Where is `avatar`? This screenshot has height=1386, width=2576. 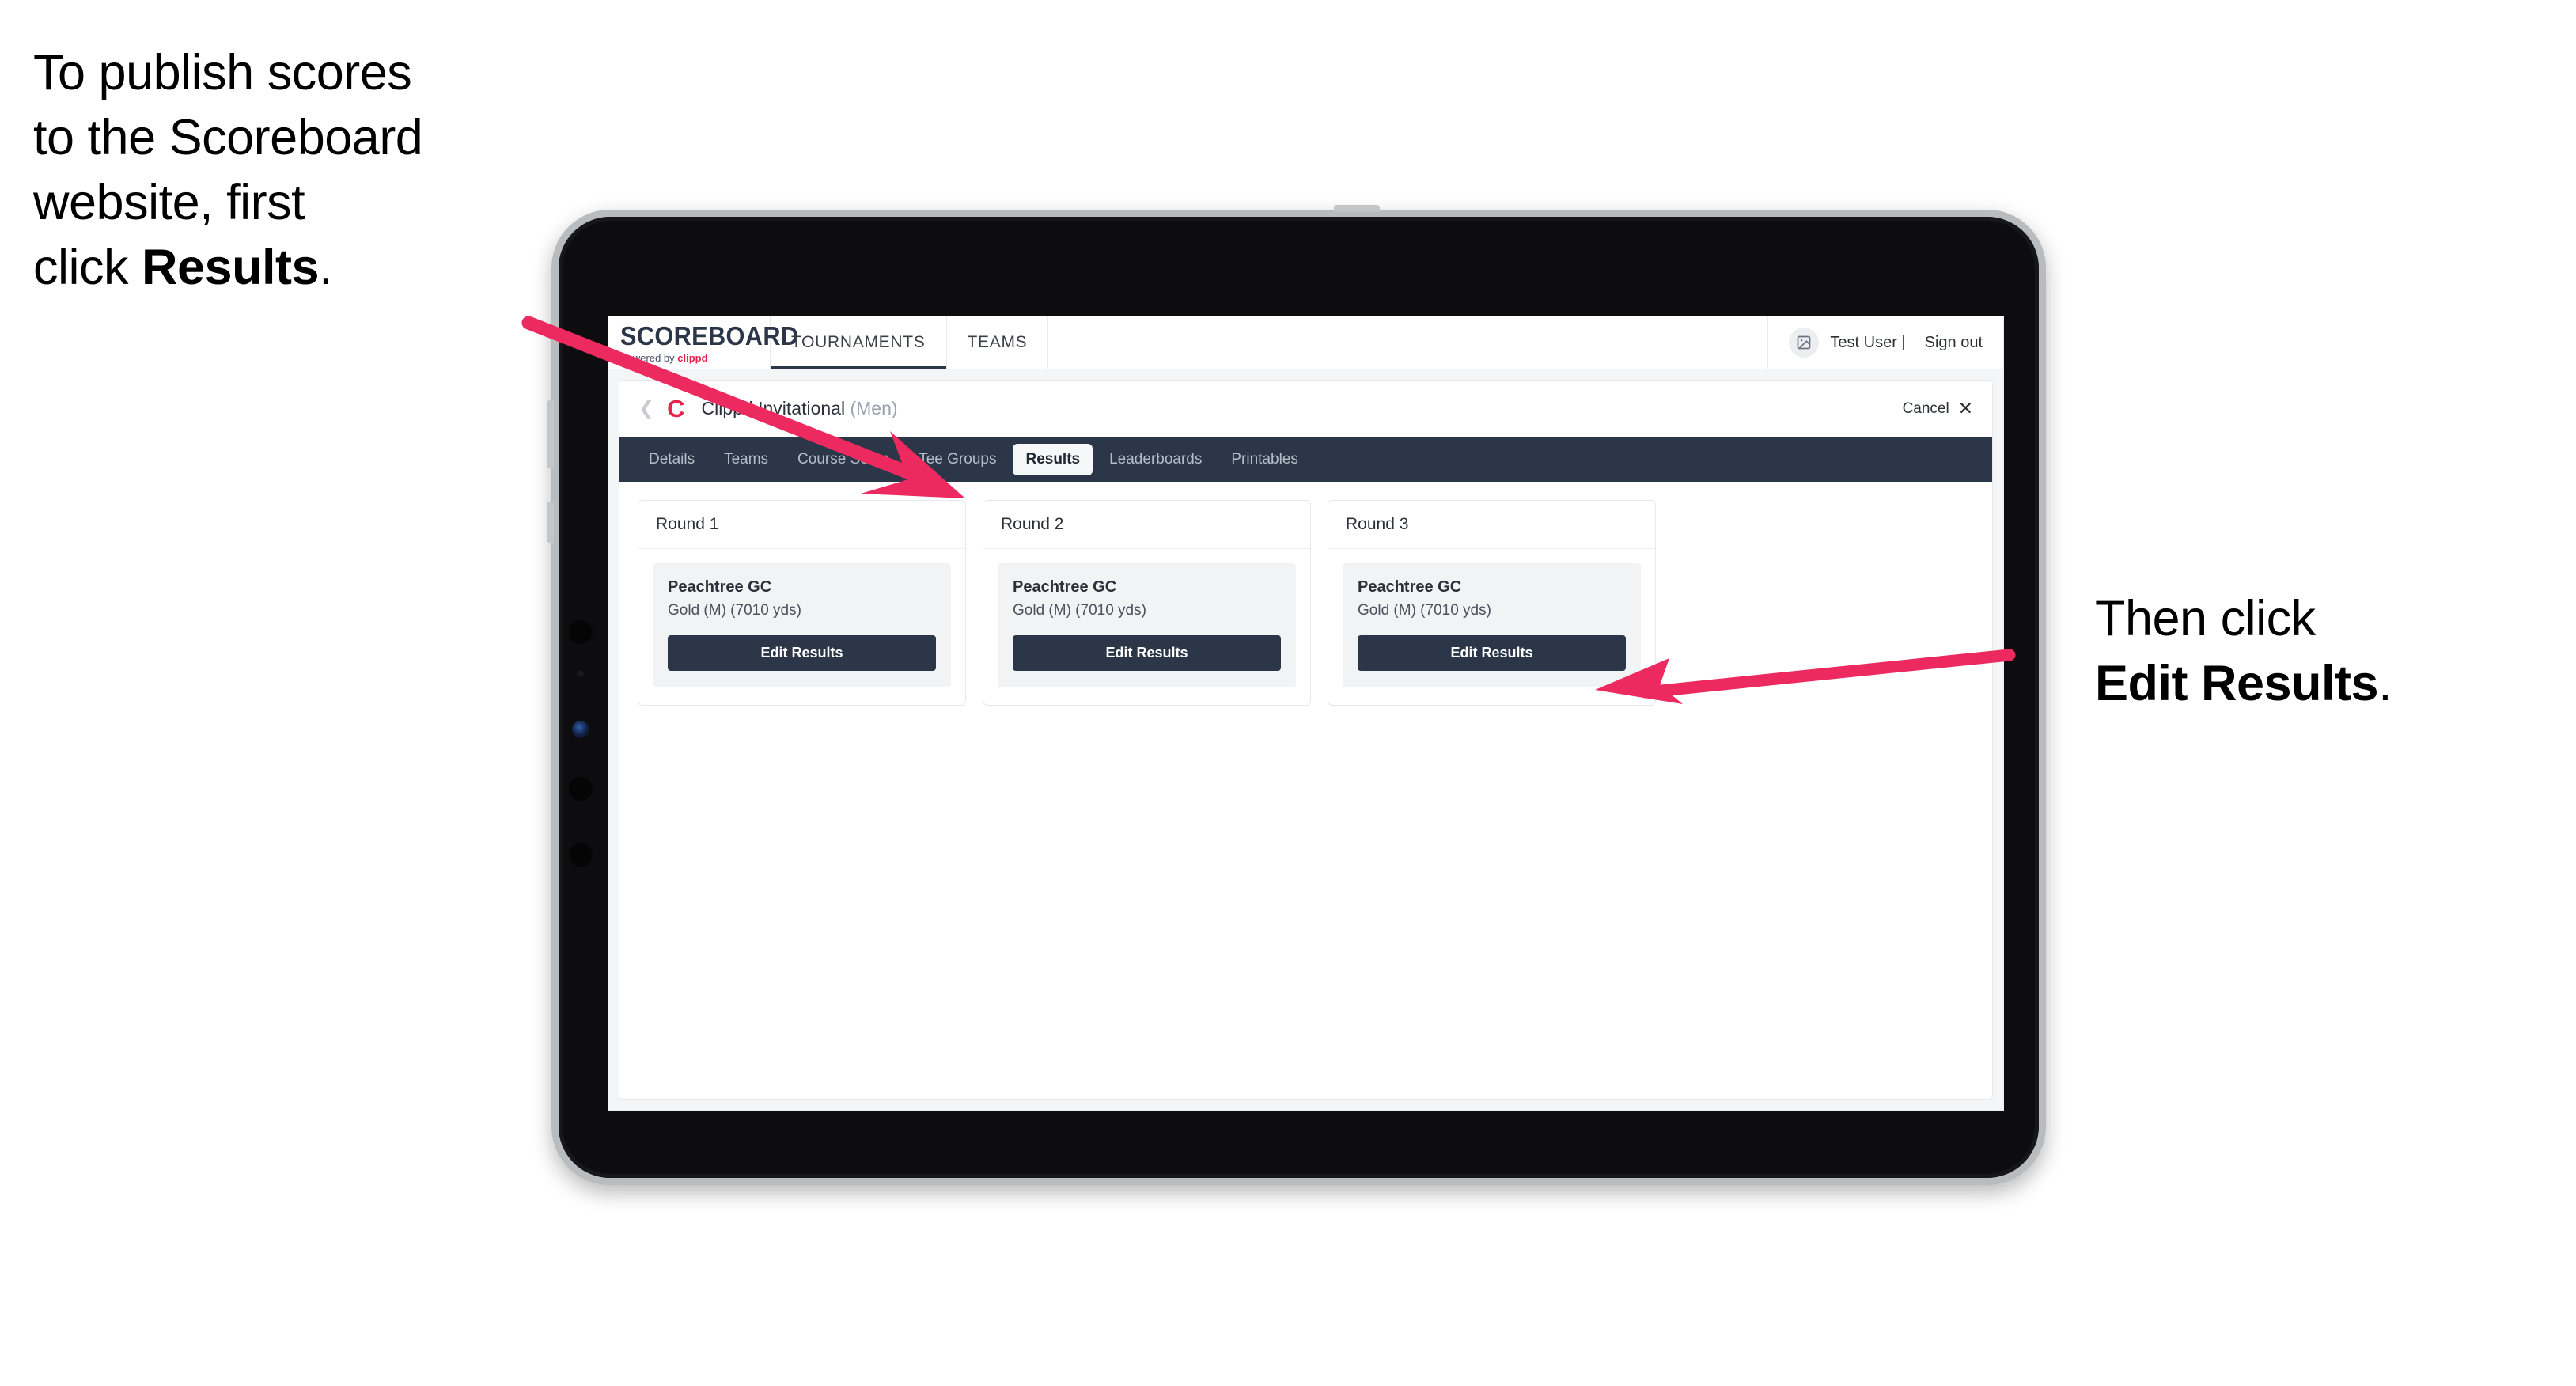 avatar is located at coordinates (1804, 343).